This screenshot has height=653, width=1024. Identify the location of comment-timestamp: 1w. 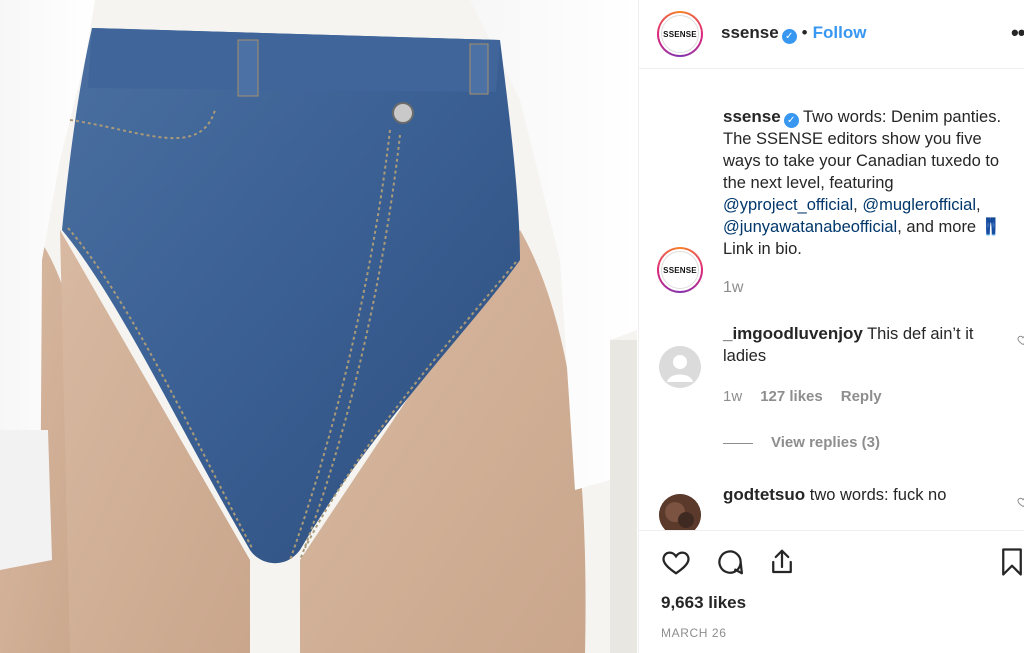
(732, 396).